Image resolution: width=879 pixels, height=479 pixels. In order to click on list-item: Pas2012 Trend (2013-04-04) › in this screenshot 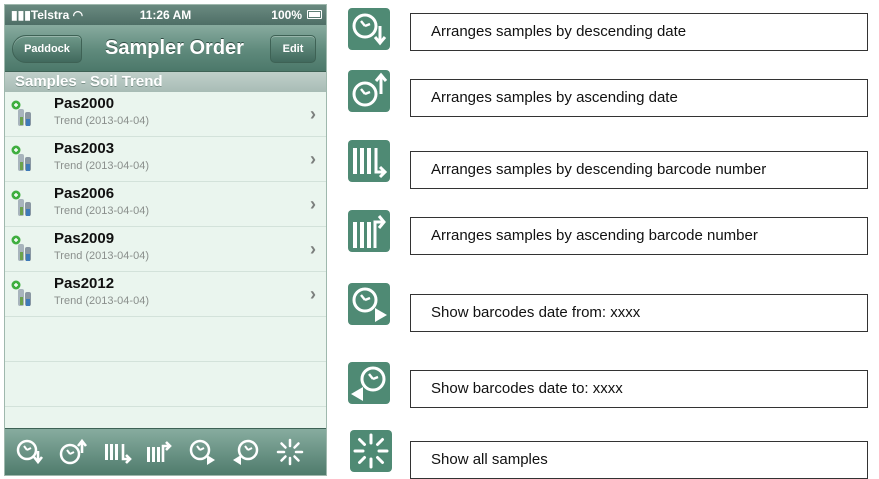, I will do `click(165, 294)`.